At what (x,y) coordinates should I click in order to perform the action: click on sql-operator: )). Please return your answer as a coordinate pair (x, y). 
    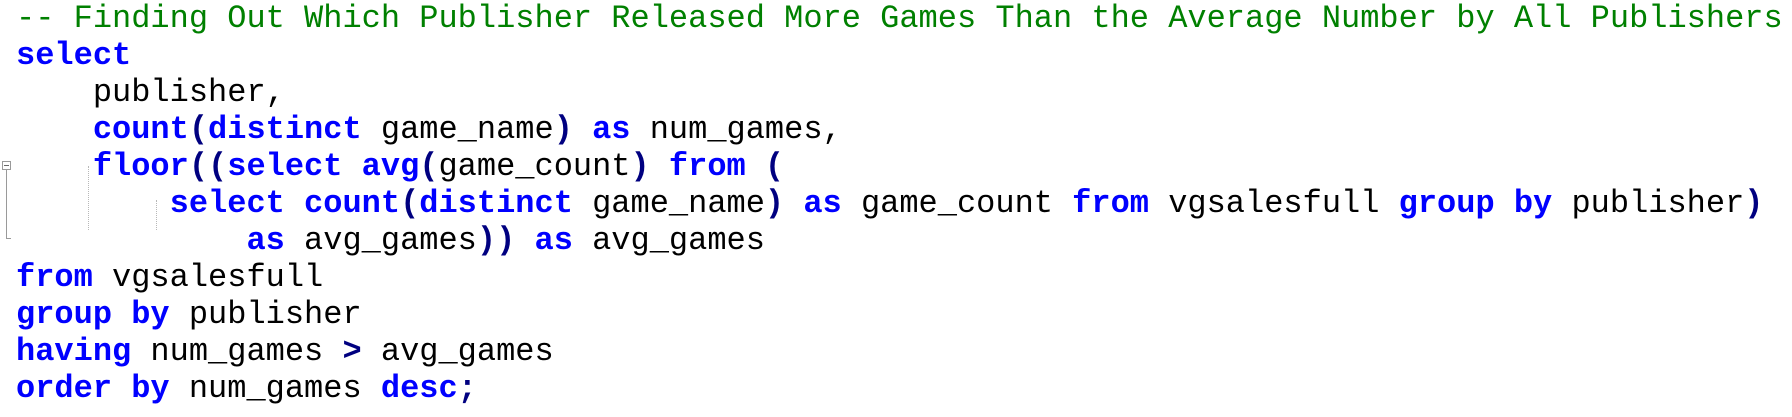
    Looking at the image, I should click on (496, 240).